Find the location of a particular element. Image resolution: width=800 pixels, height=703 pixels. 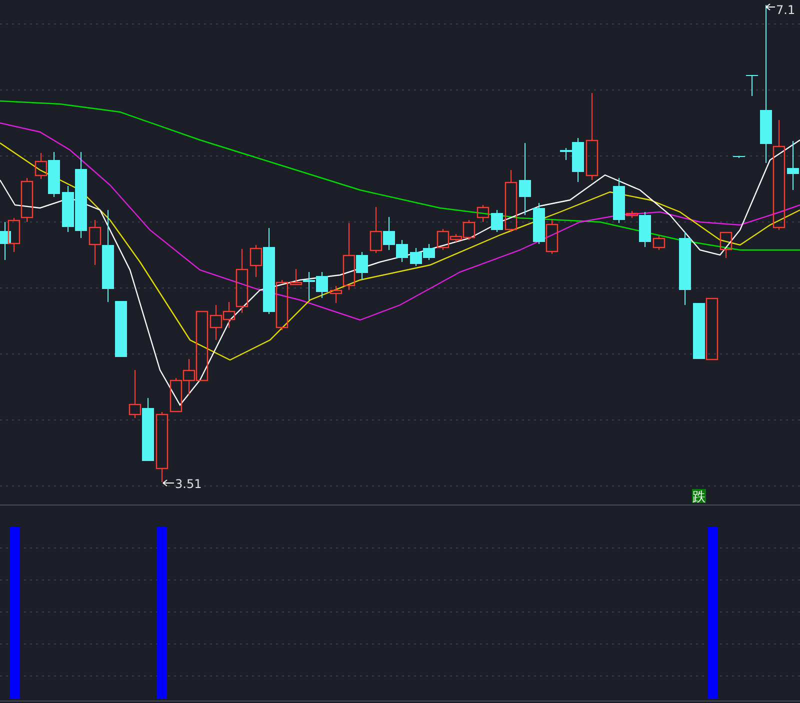

low-price-label: 3.51 is located at coordinates (188, 484).